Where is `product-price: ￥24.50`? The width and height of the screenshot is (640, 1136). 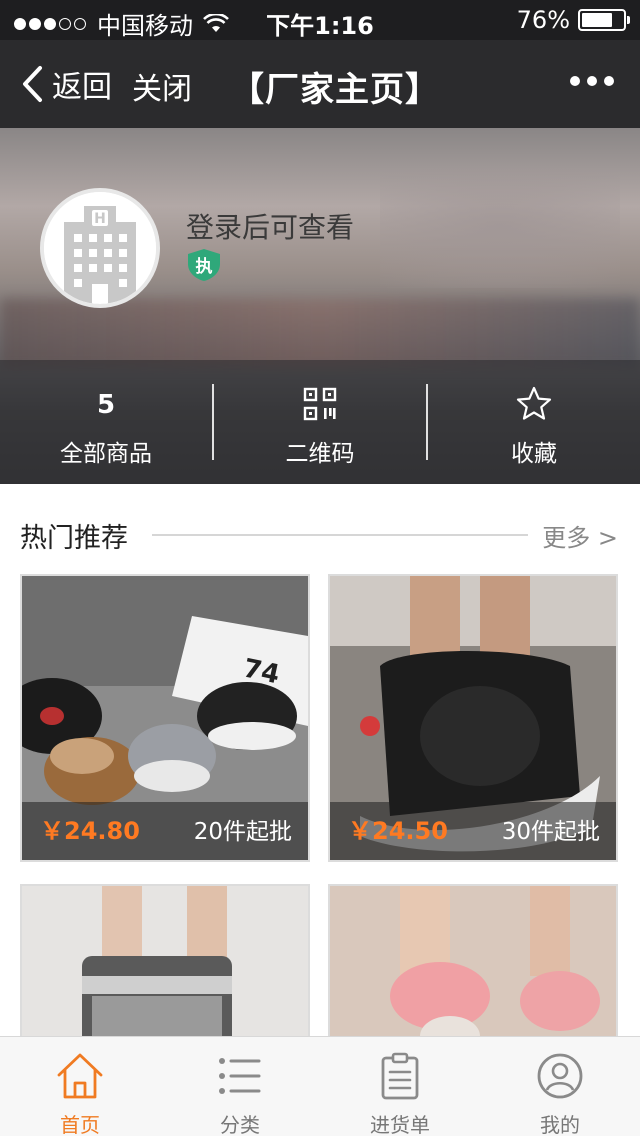 product-price: ￥24.50 is located at coordinates (398, 831).